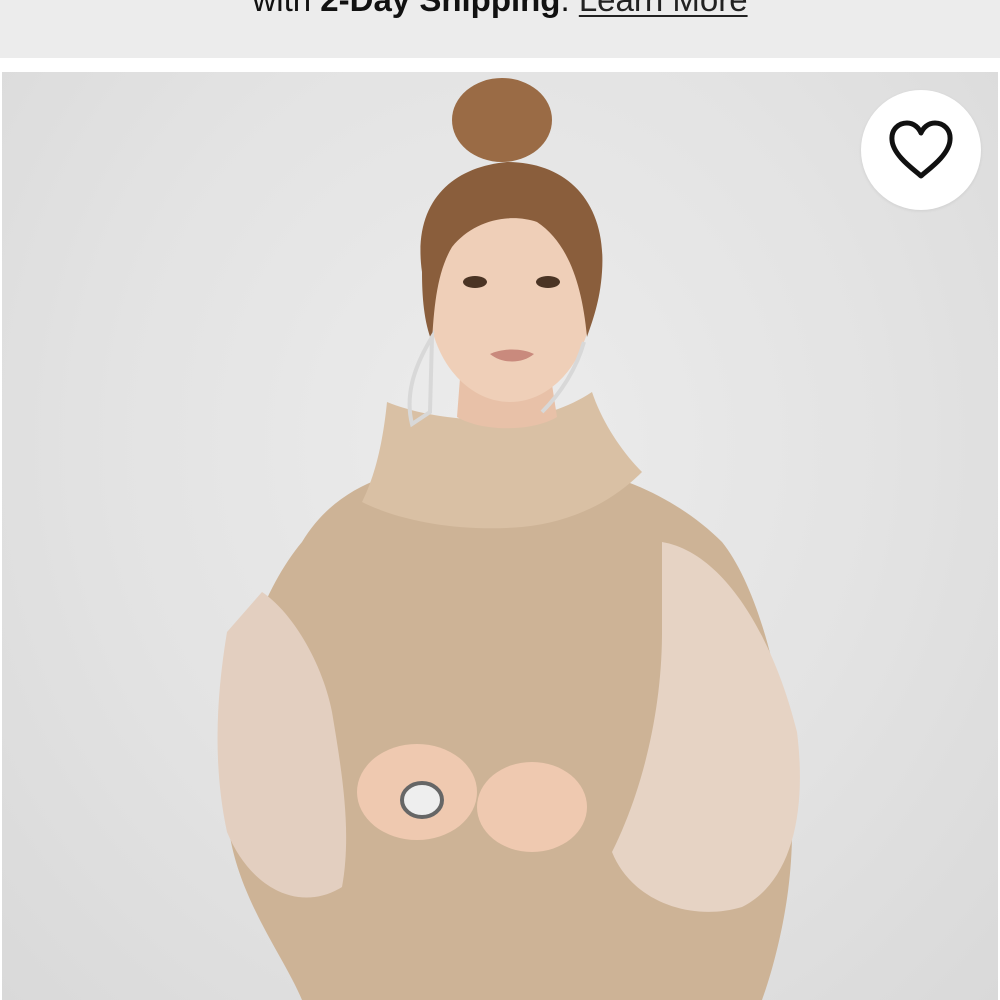 Image resolution: width=1000 pixels, height=1000 pixels. I want to click on divider, so click(500, 65).